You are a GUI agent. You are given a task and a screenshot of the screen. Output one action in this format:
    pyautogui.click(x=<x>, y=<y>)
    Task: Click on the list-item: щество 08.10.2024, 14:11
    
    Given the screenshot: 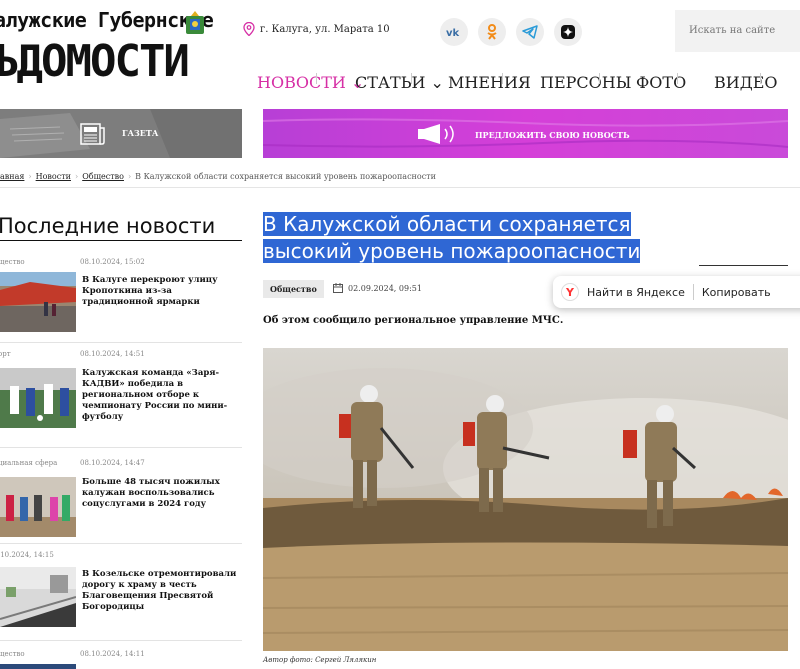 What is the action you would take?
    pyautogui.click(x=121, y=659)
    